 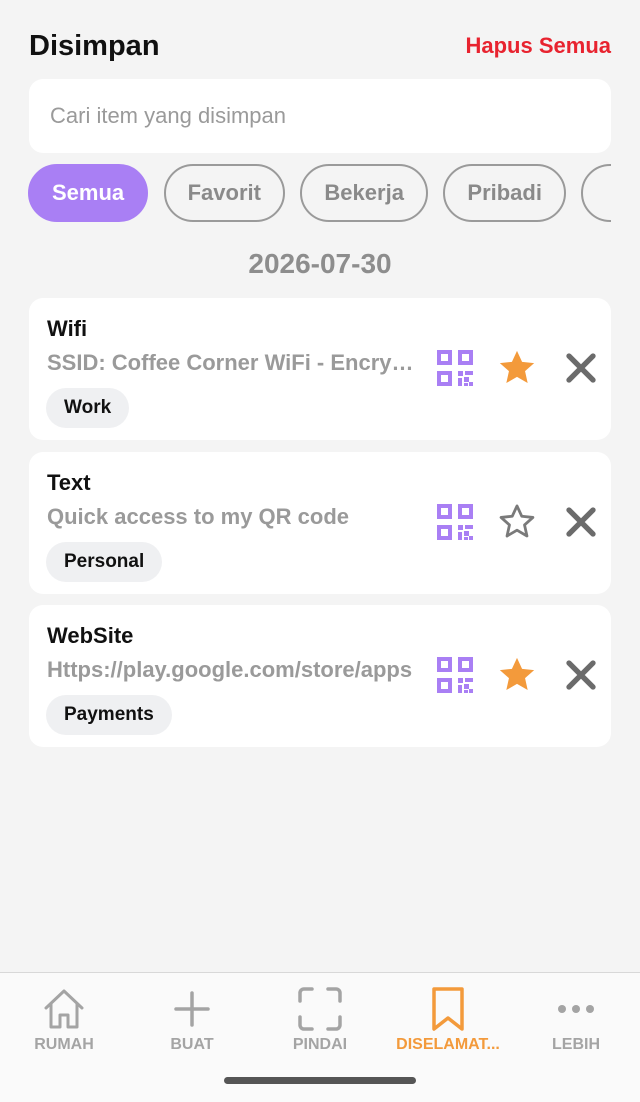 I want to click on filter-chip-semua: Semua, so click(x=88, y=193).